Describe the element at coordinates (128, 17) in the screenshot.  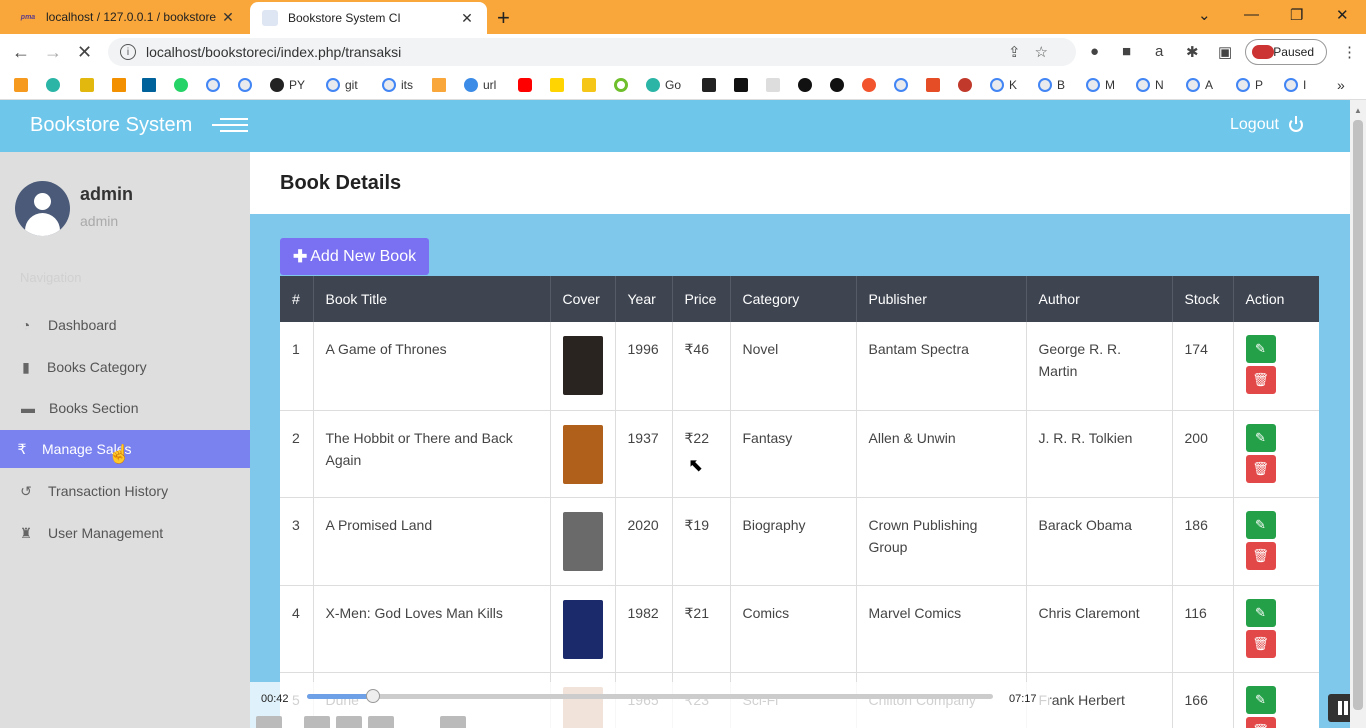
I see `browser-tab-phpmyadmin: pma localhost / 127.0.0.1 / bookstore ✕` at that location.